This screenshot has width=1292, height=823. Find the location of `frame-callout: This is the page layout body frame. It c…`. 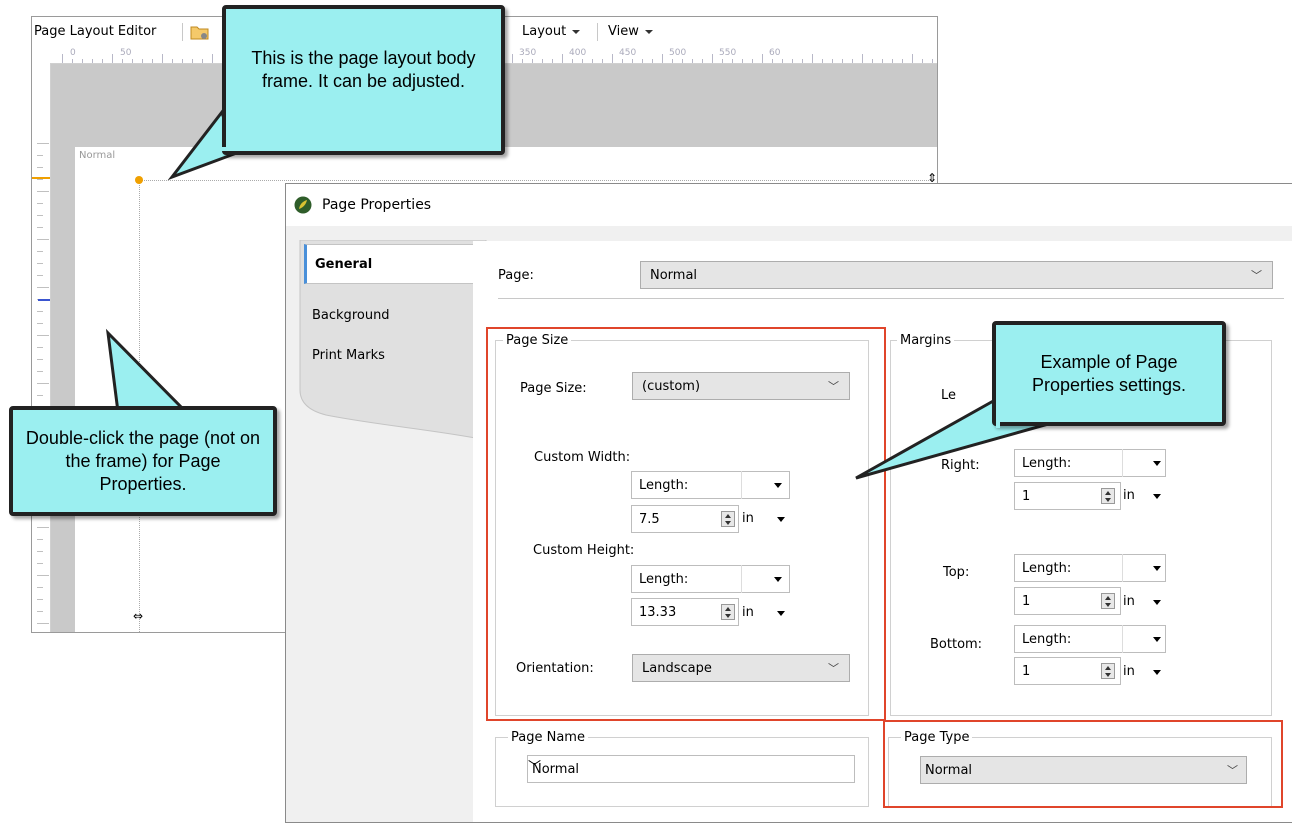

frame-callout: This is the page layout body frame. It c… is located at coordinates (363, 80).